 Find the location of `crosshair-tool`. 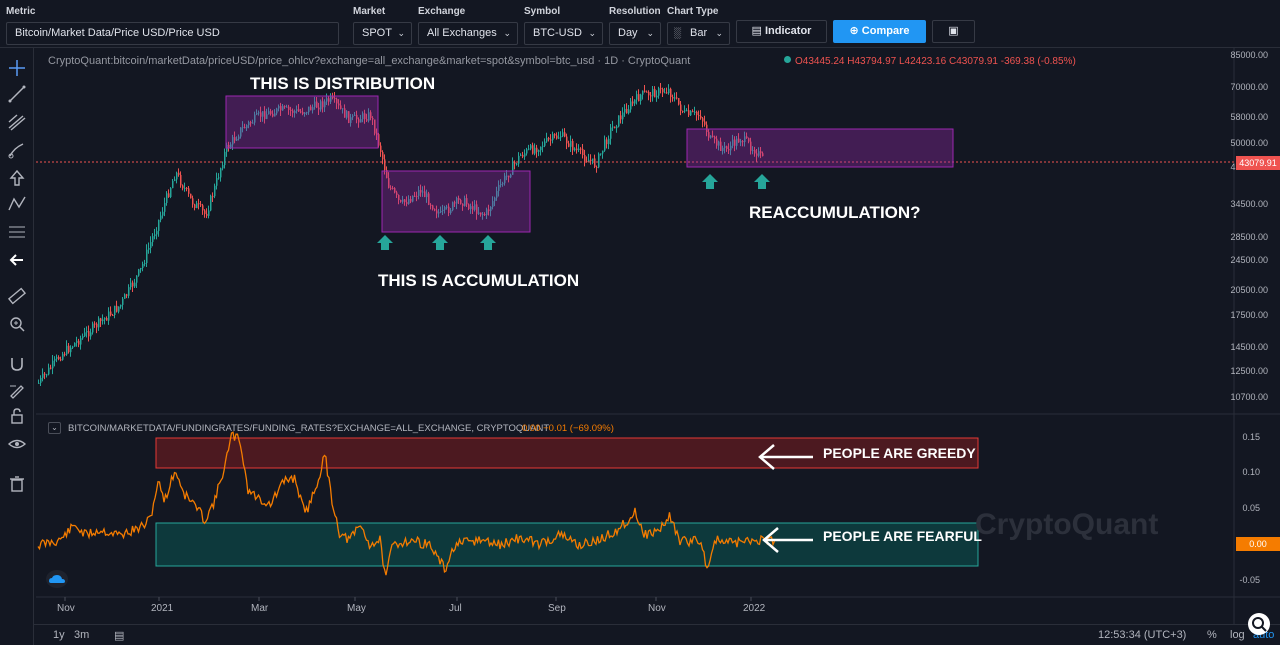

crosshair-tool is located at coordinates (17, 68).